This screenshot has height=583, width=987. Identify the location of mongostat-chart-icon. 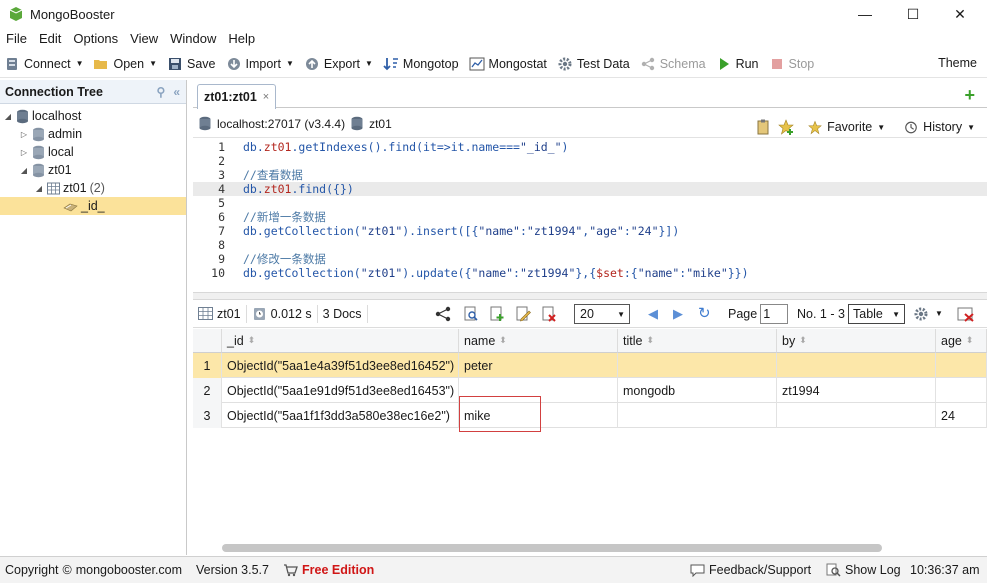
(477, 63).